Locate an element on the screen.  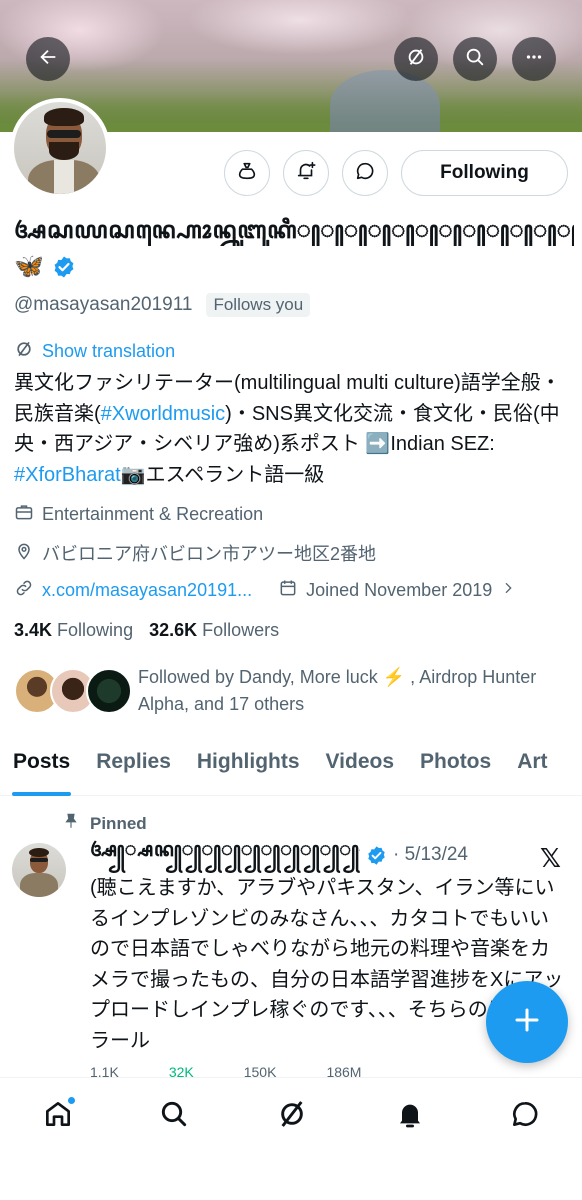
chevron-right-icon is located at coordinates (508, 590).